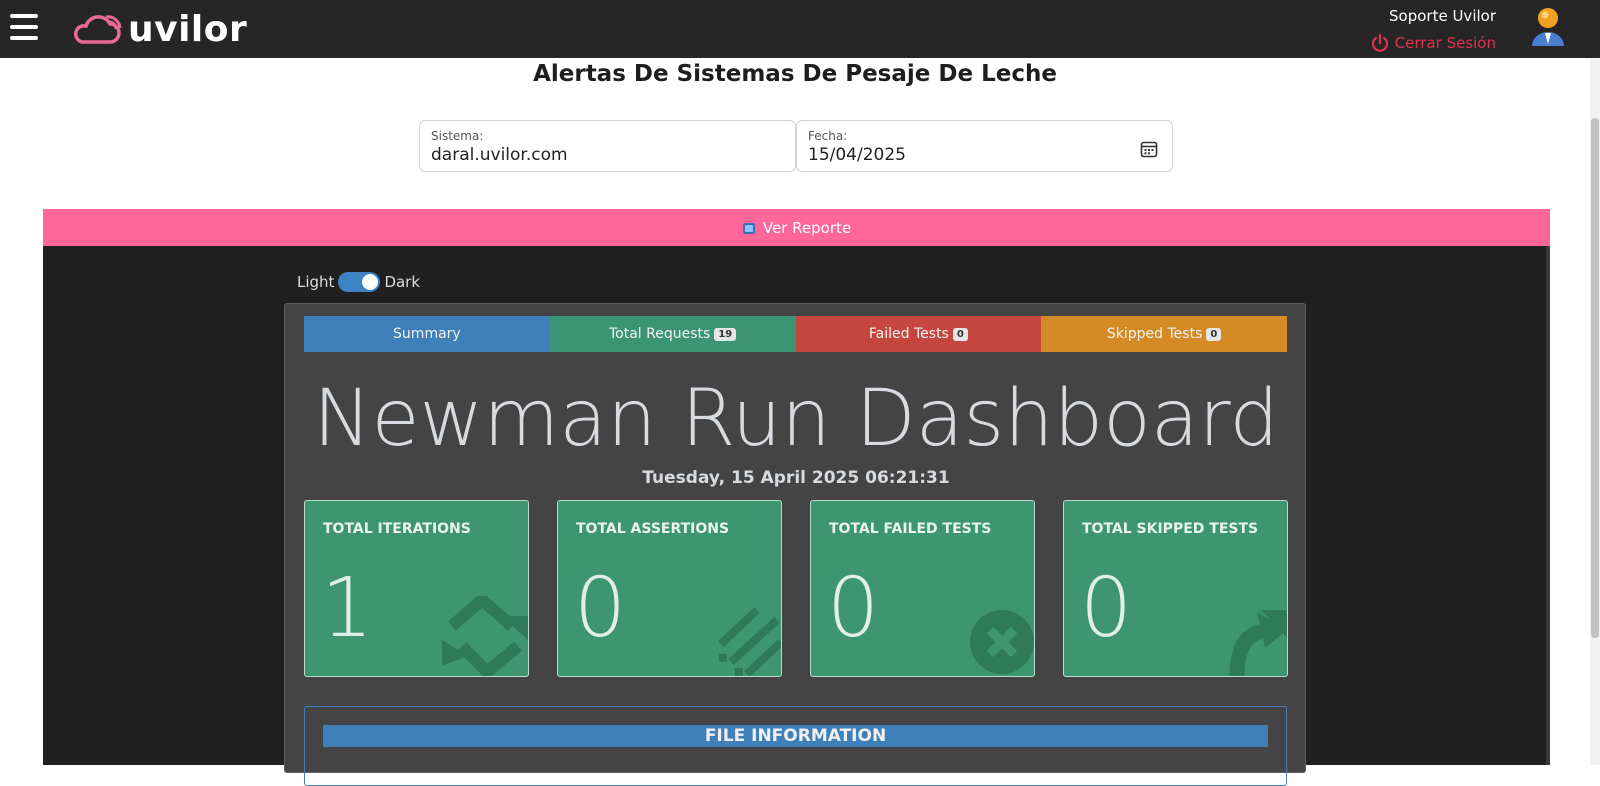 The image size is (1600, 786). What do you see at coordinates (796, 478) in the screenshot?
I see `run-date: Tuesday, 15 April 2025 06:21:31` at bounding box center [796, 478].